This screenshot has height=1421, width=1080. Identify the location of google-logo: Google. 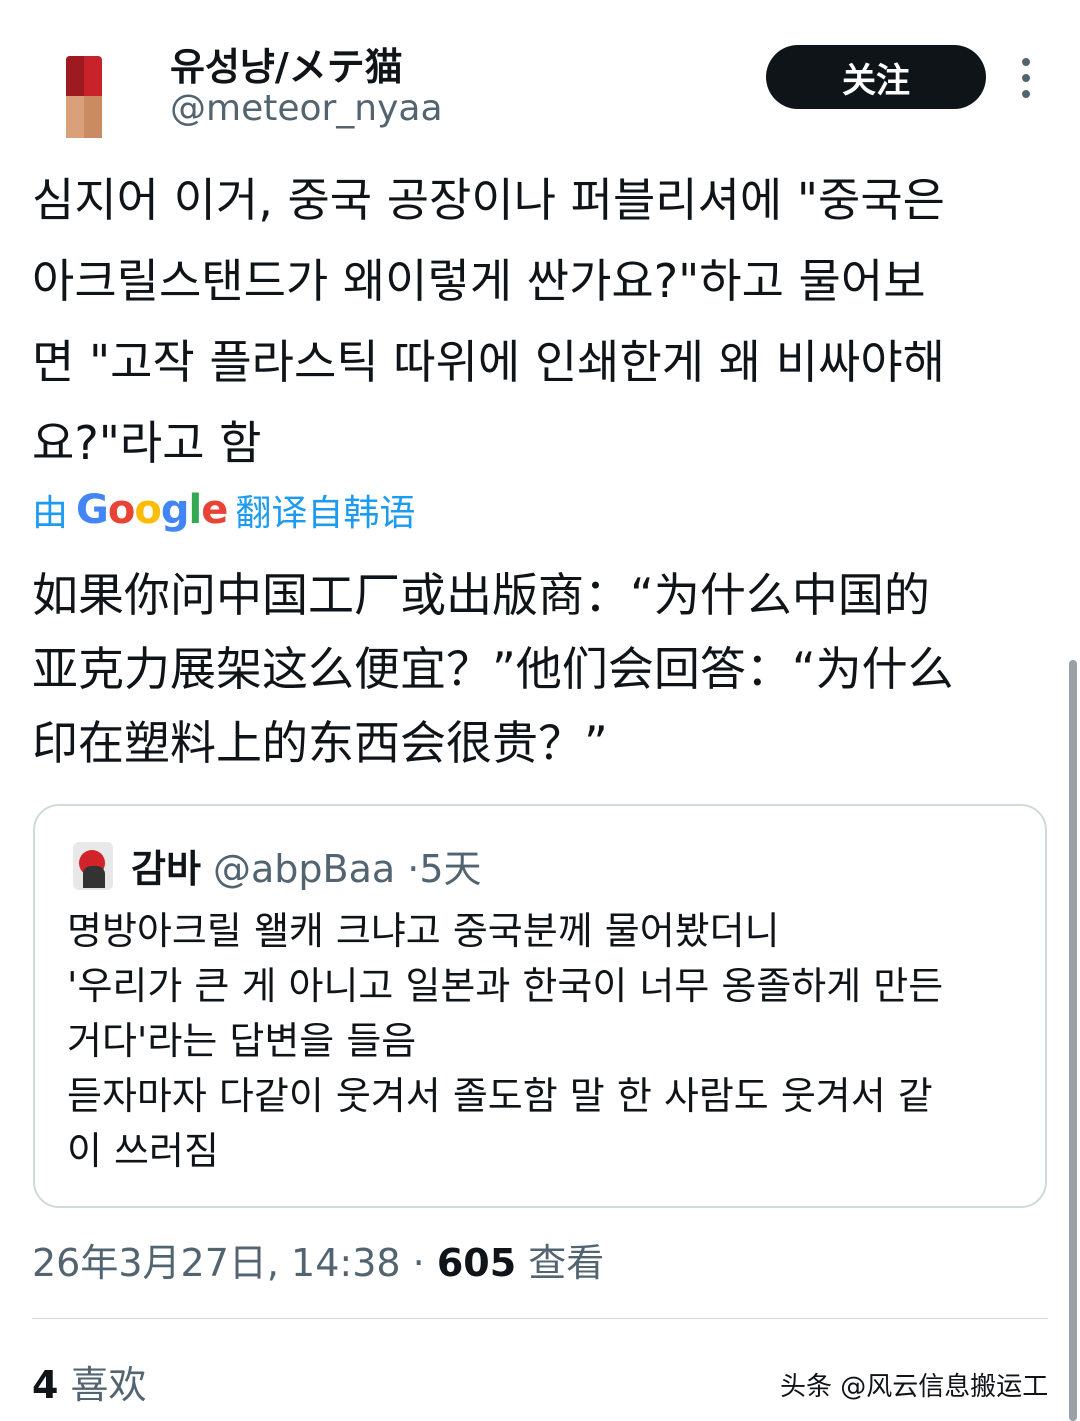
(152, 510).